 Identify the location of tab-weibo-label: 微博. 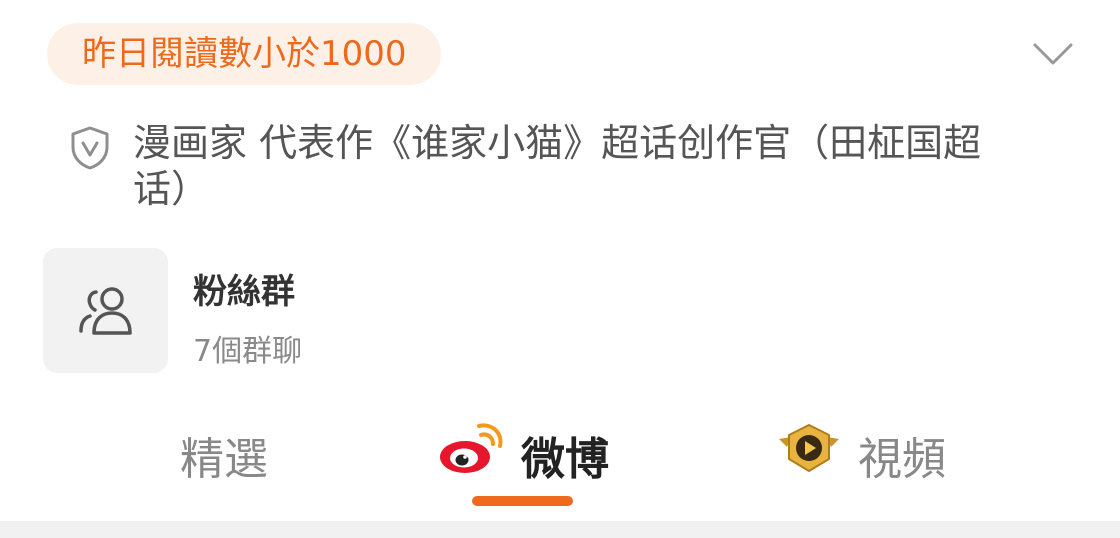
(565, 459).